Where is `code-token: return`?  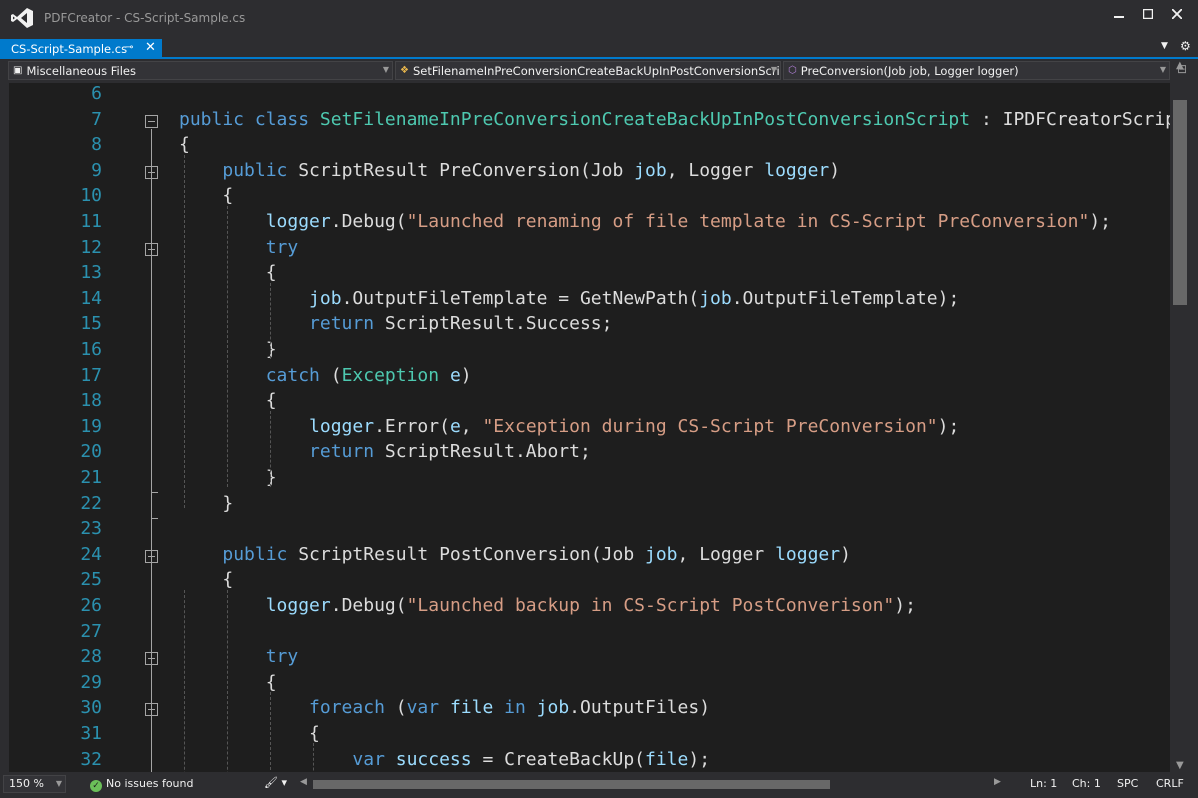
code-token: return is located at coordinates (347, 324).